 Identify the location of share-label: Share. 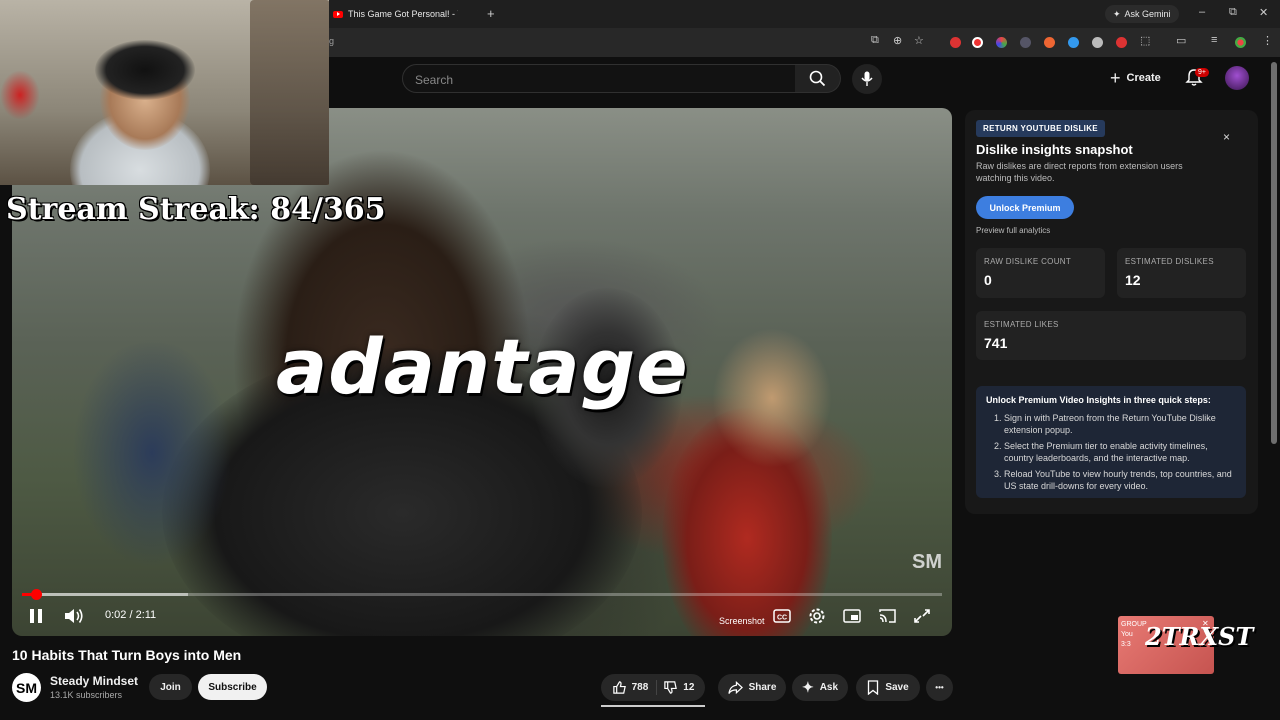
(762, 687).